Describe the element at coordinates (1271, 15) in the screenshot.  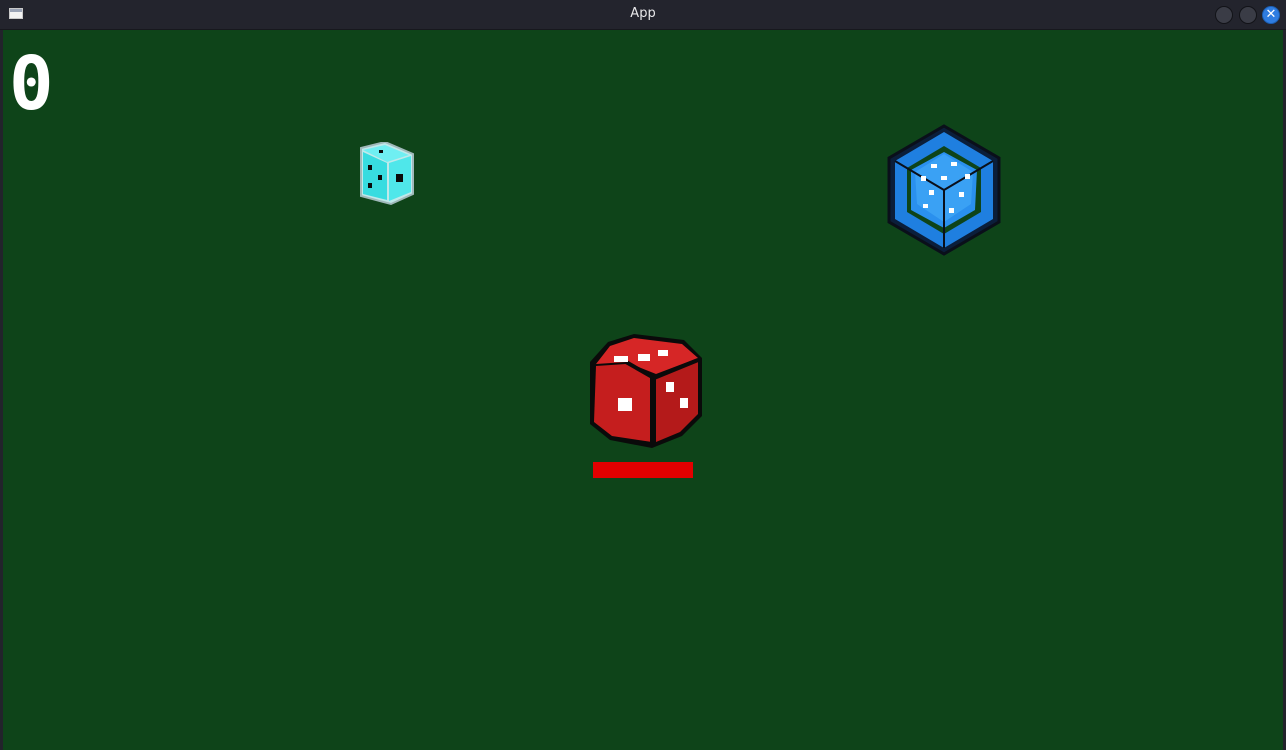
I see `close-button: ✕` at that location.